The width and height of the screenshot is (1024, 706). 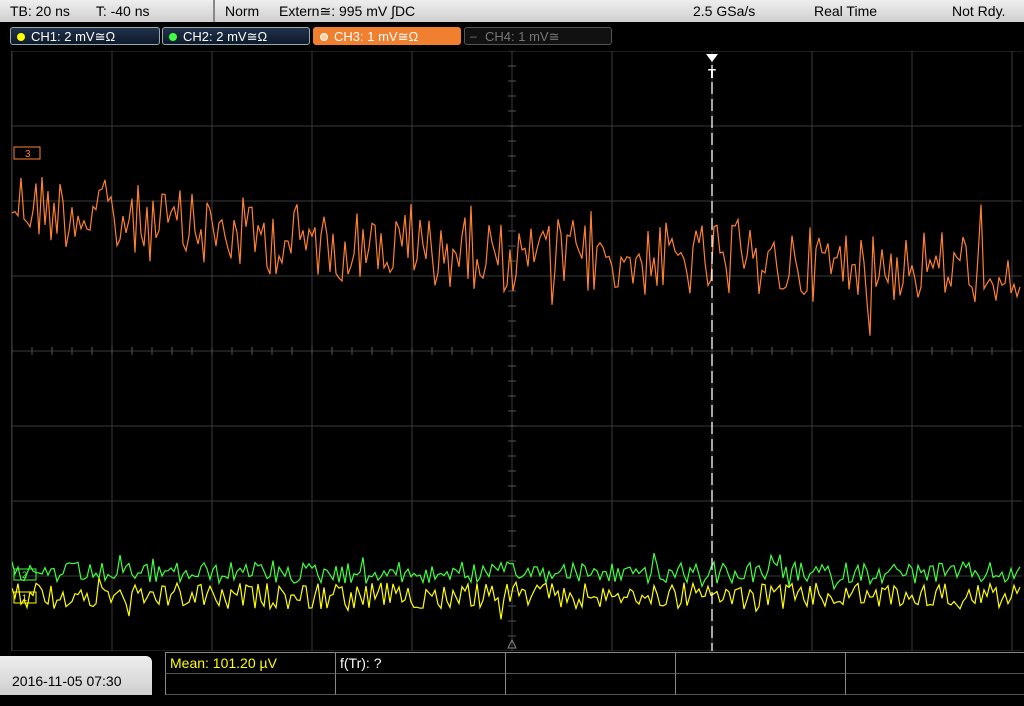 I want to click on ch1-level-marker: 1, so click(x=25, y=597).